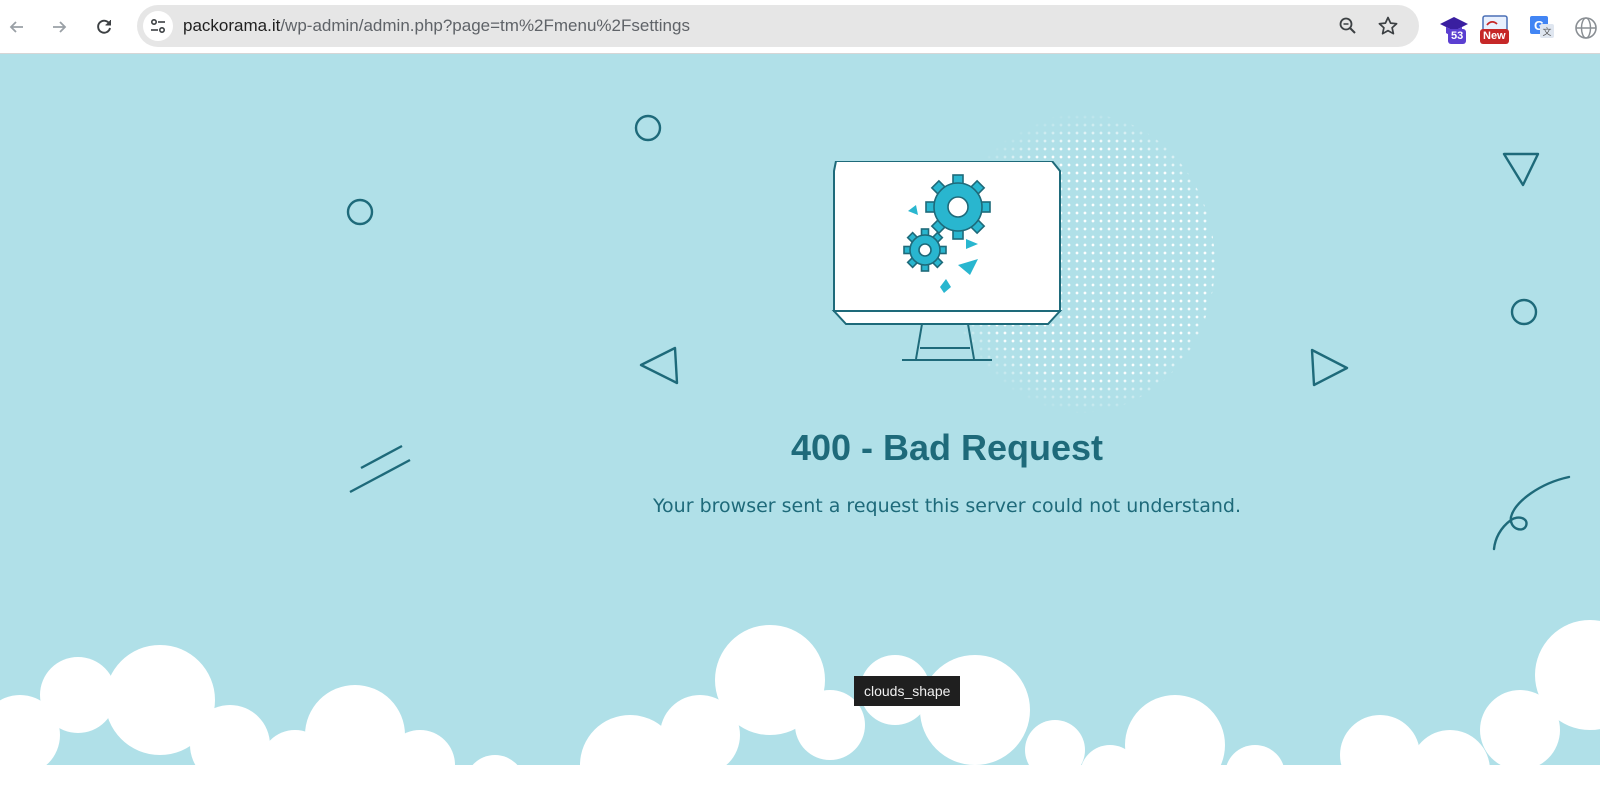  I want to click on extension-badge-new: New, so click(1494, 36).